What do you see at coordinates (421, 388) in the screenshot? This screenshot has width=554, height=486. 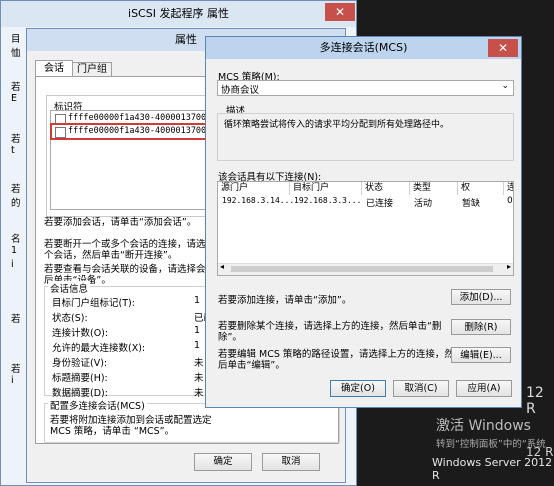 I see `mcs-cancel-button: 取消(C)` at bounding box center [421, 388].